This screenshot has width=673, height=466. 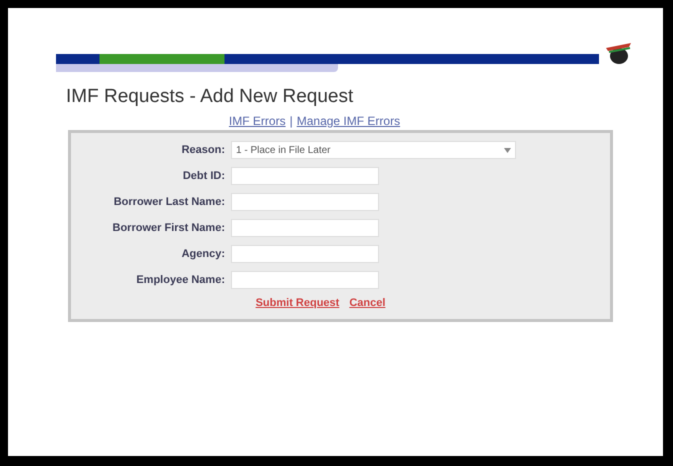 I want to click on action-link: Cancel, so click(x=367, y=303).